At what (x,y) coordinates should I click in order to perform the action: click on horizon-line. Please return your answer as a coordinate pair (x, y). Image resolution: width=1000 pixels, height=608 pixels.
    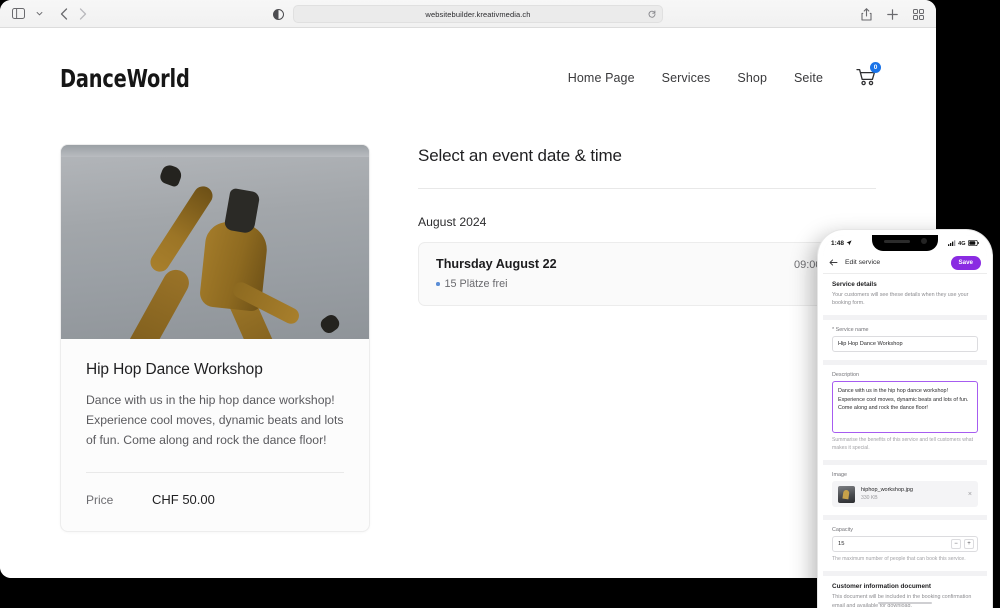
    Looking at the image, I should click on (215, 151).